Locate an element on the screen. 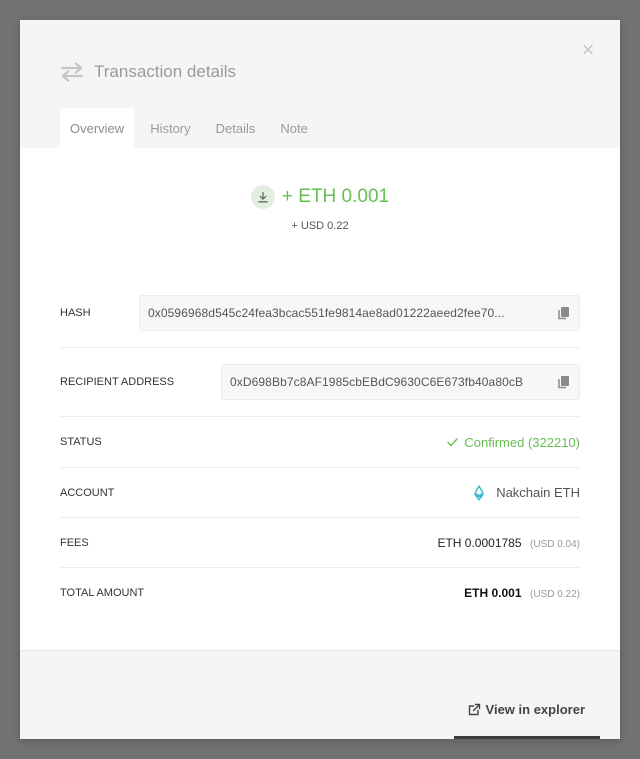 The height and width of the screenshot is (759, 640). transfer-arrows-icon is located at coordinates (72, 72).